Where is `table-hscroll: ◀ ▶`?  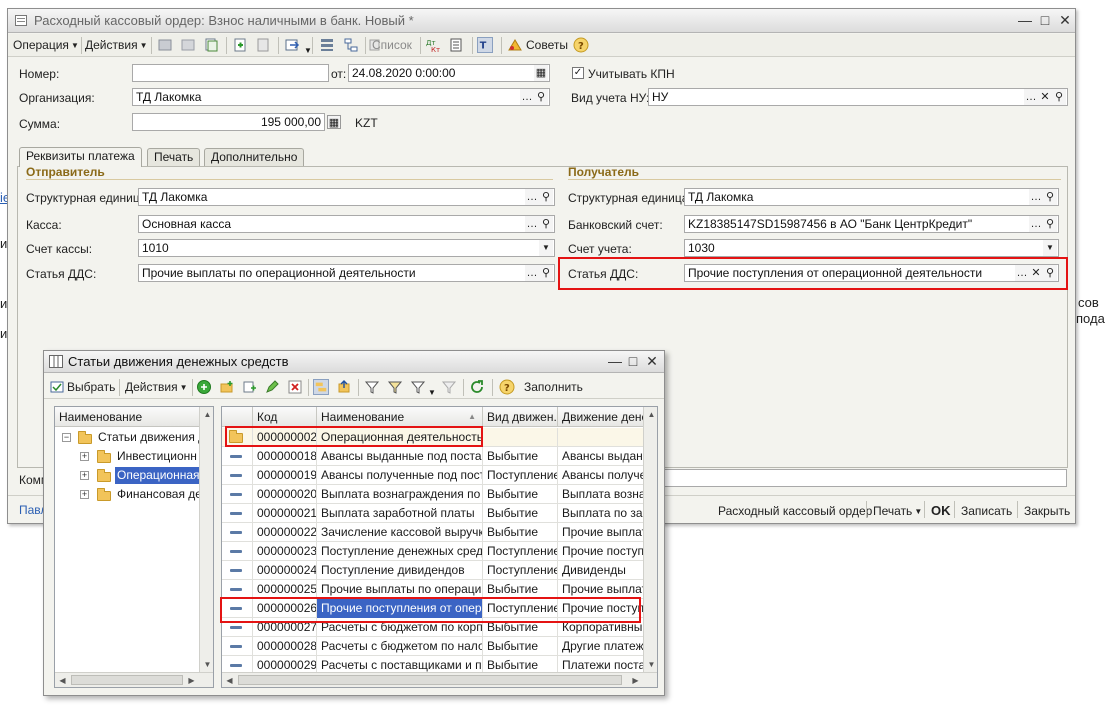 table-hscroll: ◀ ▶ is located at coordinates (439, 679).